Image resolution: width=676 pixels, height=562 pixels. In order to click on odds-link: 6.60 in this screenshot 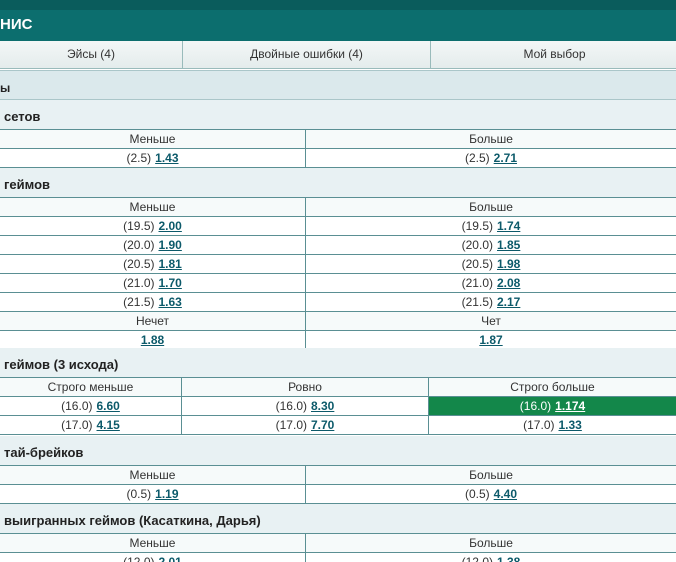, I will do `click(108, 406)`.